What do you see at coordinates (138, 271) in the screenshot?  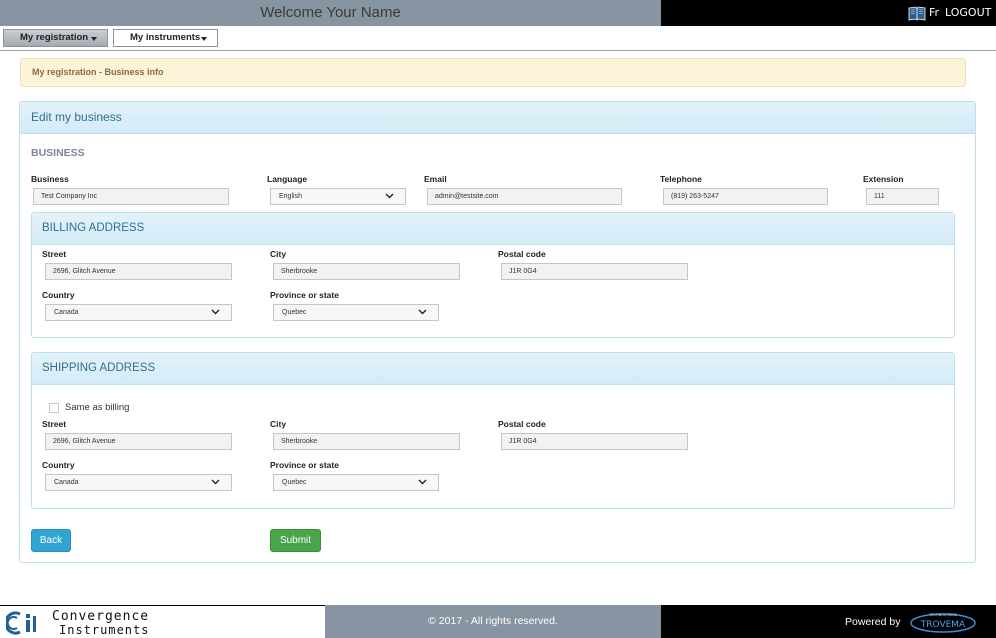 I see `billing-street-input: 2696, Glitch Avenue` at bounding box center [138, 271].